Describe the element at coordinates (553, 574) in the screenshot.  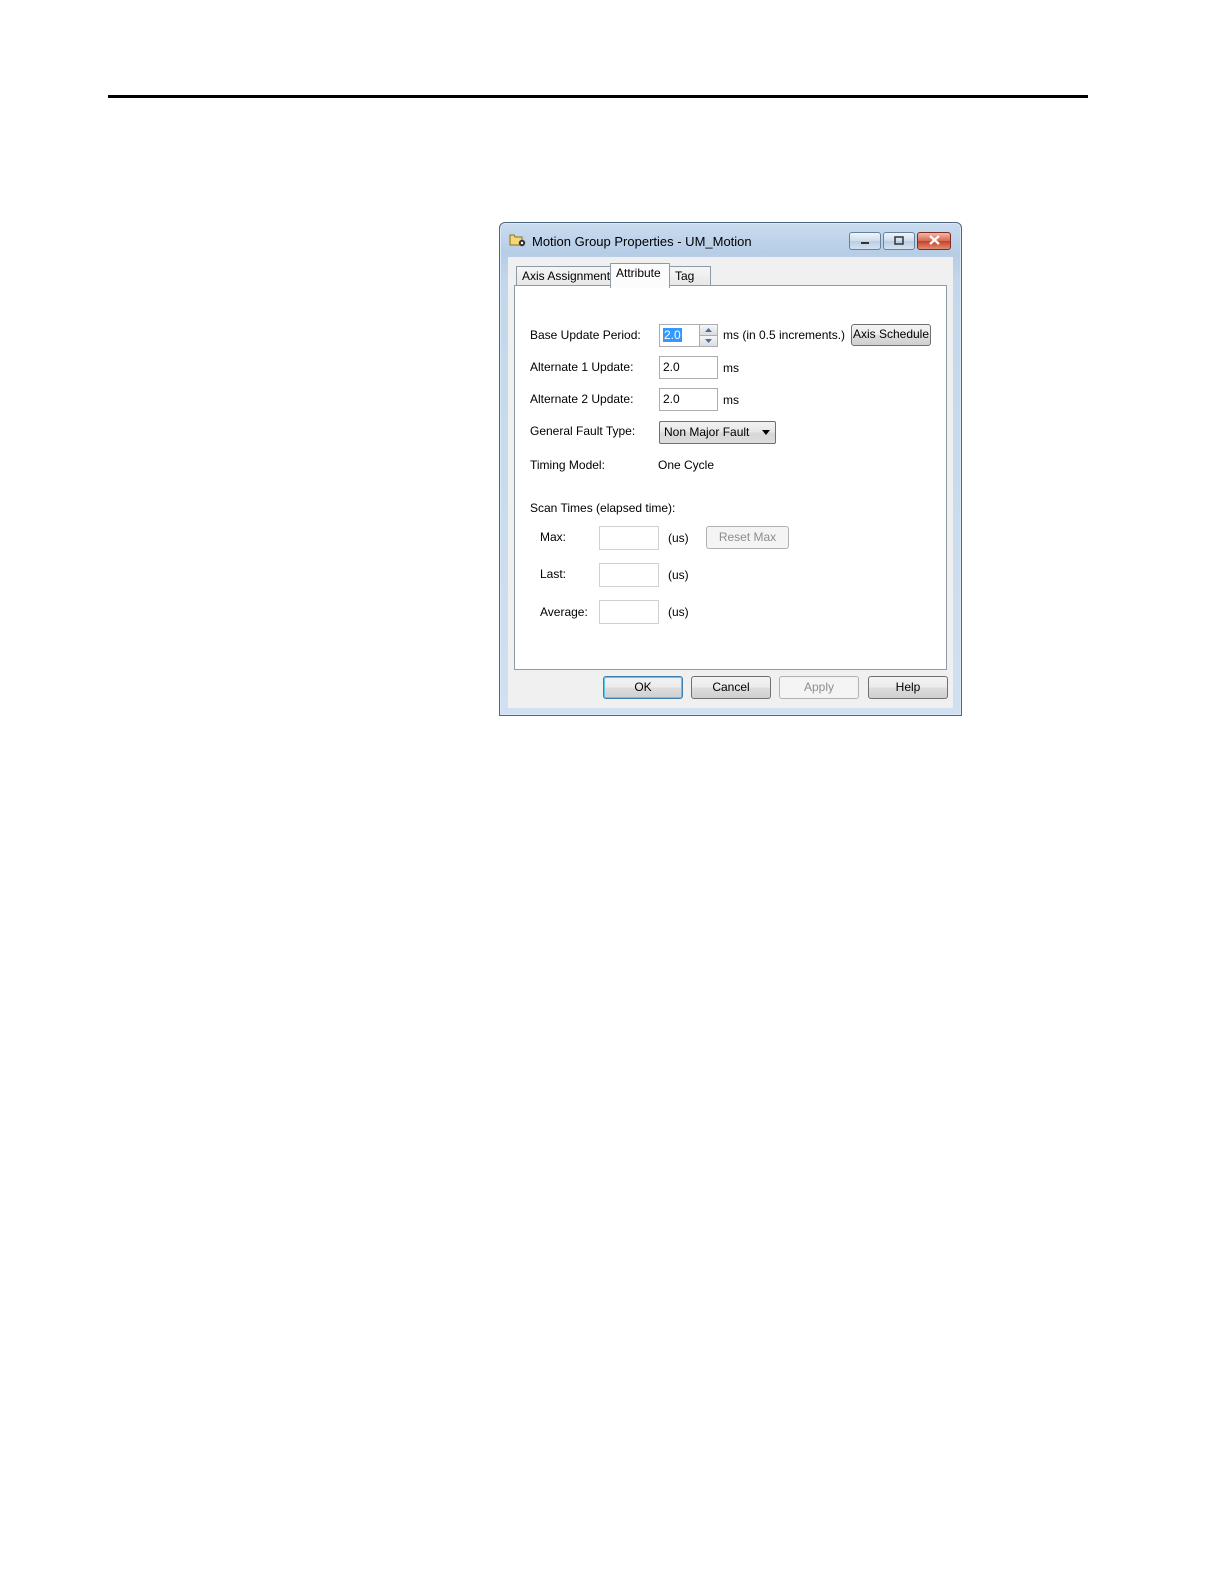
I see `scan-last-label: Last:` at that location.